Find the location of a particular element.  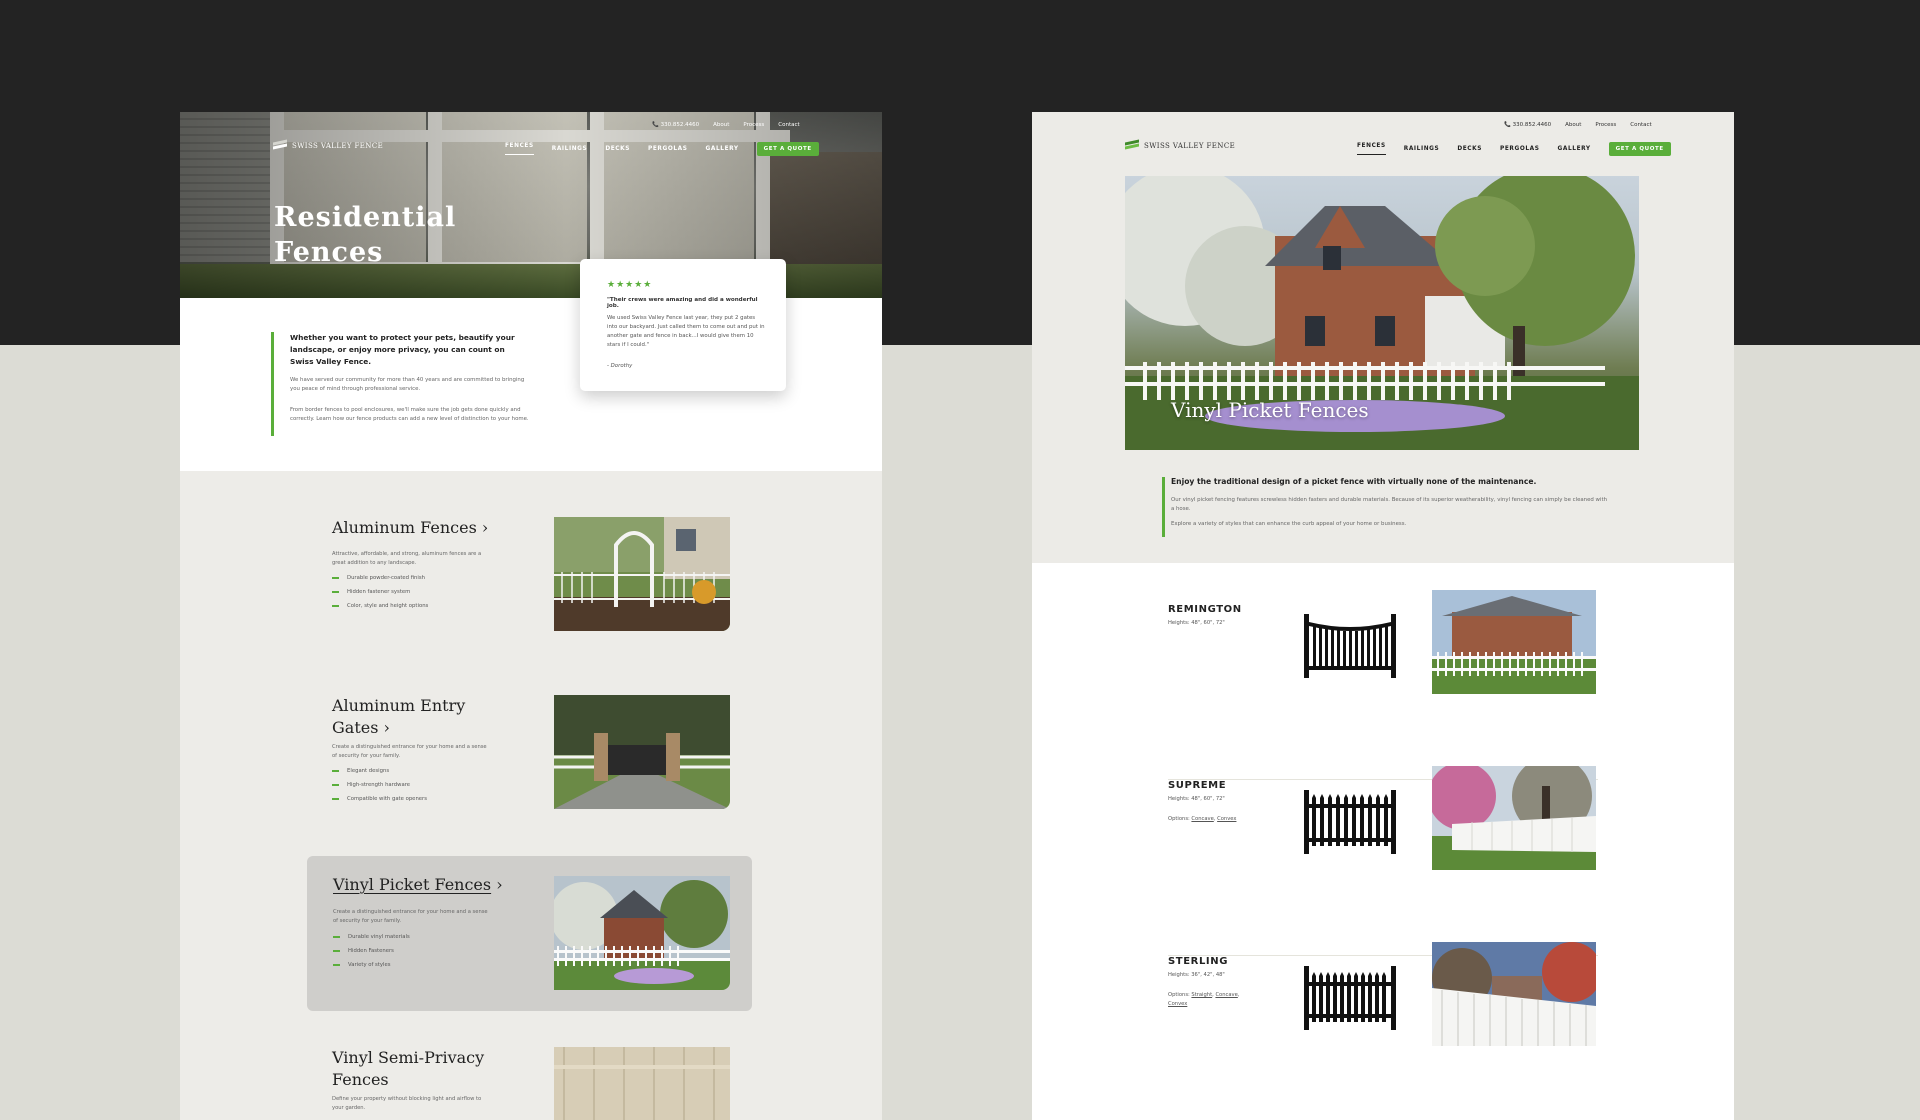

list-item: High-strength hardware is located at coordinates (379, 785).